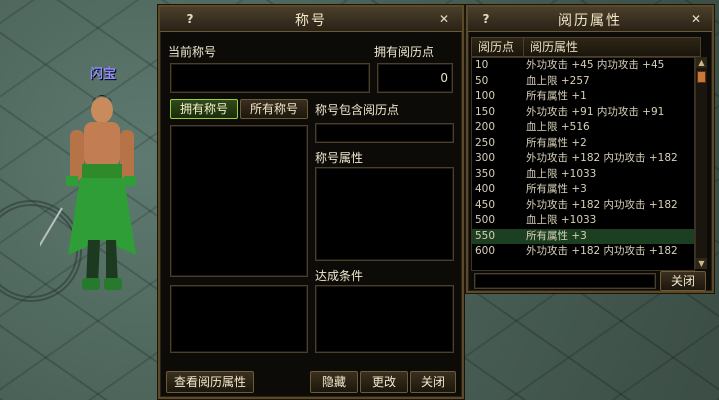 The height and width of the screenshot is (400, 719). I want to click on list-item-effect: 血上限 +257, so click(558, 80).